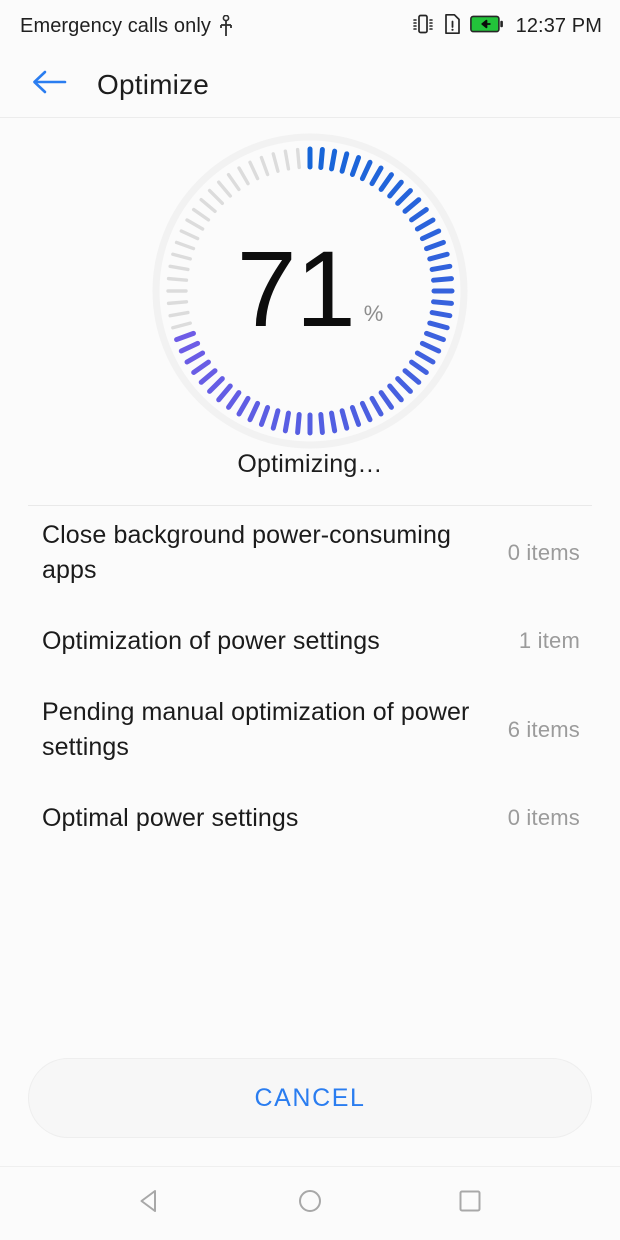 The width and height of the screenshot is (620, 1240). What do you see at coordinates (310, 85) in the screenshot?
I see `app-bar: Optimize` at bounding box center [310, 85].